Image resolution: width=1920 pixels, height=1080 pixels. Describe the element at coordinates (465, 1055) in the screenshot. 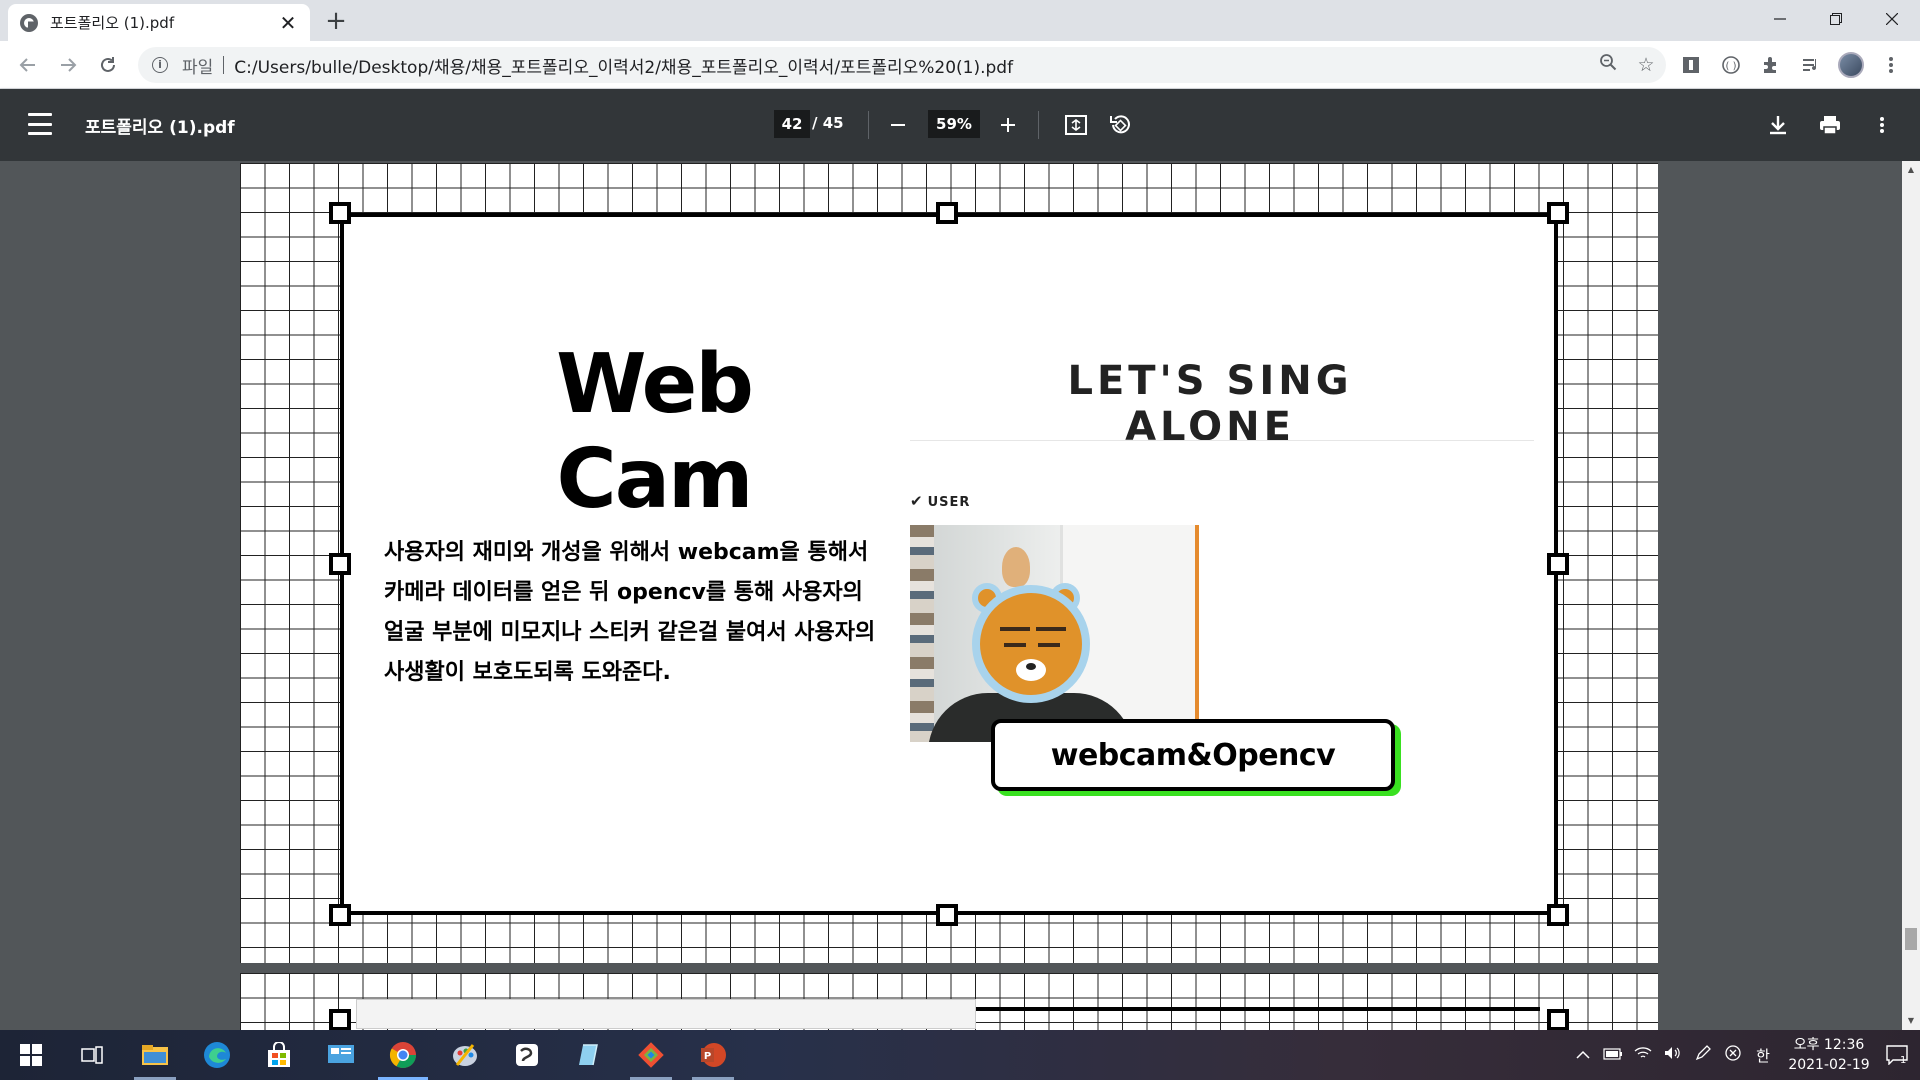

I see `paint-app` at that location.